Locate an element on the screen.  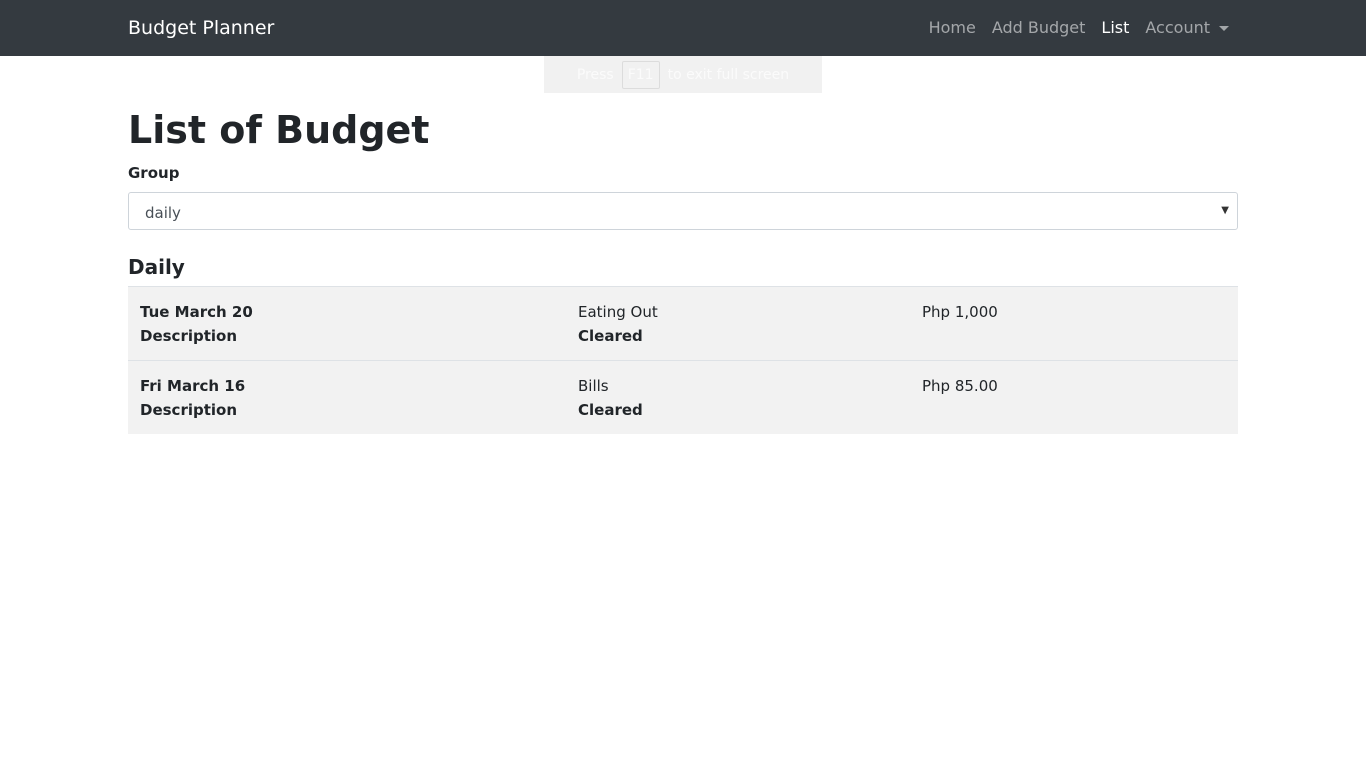
group-select-value: daily is located at coordinates (163, 213).